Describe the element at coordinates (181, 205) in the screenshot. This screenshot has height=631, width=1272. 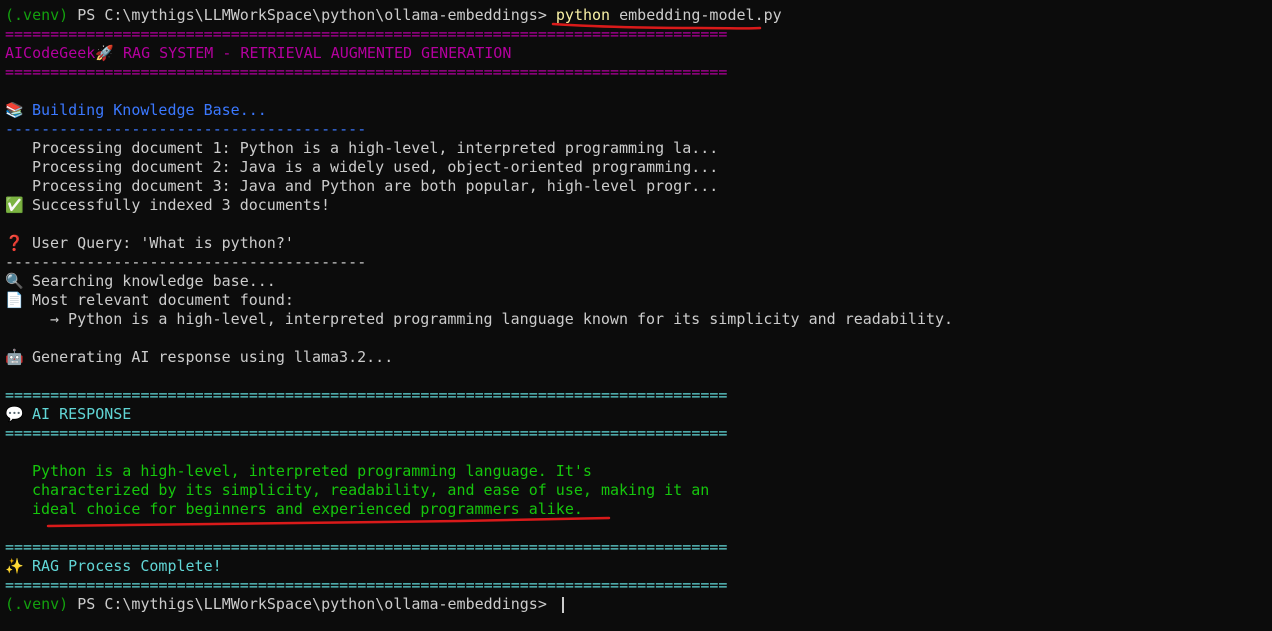
I see `kb-success-text: Successfully indexed 3 documents!` at that location.